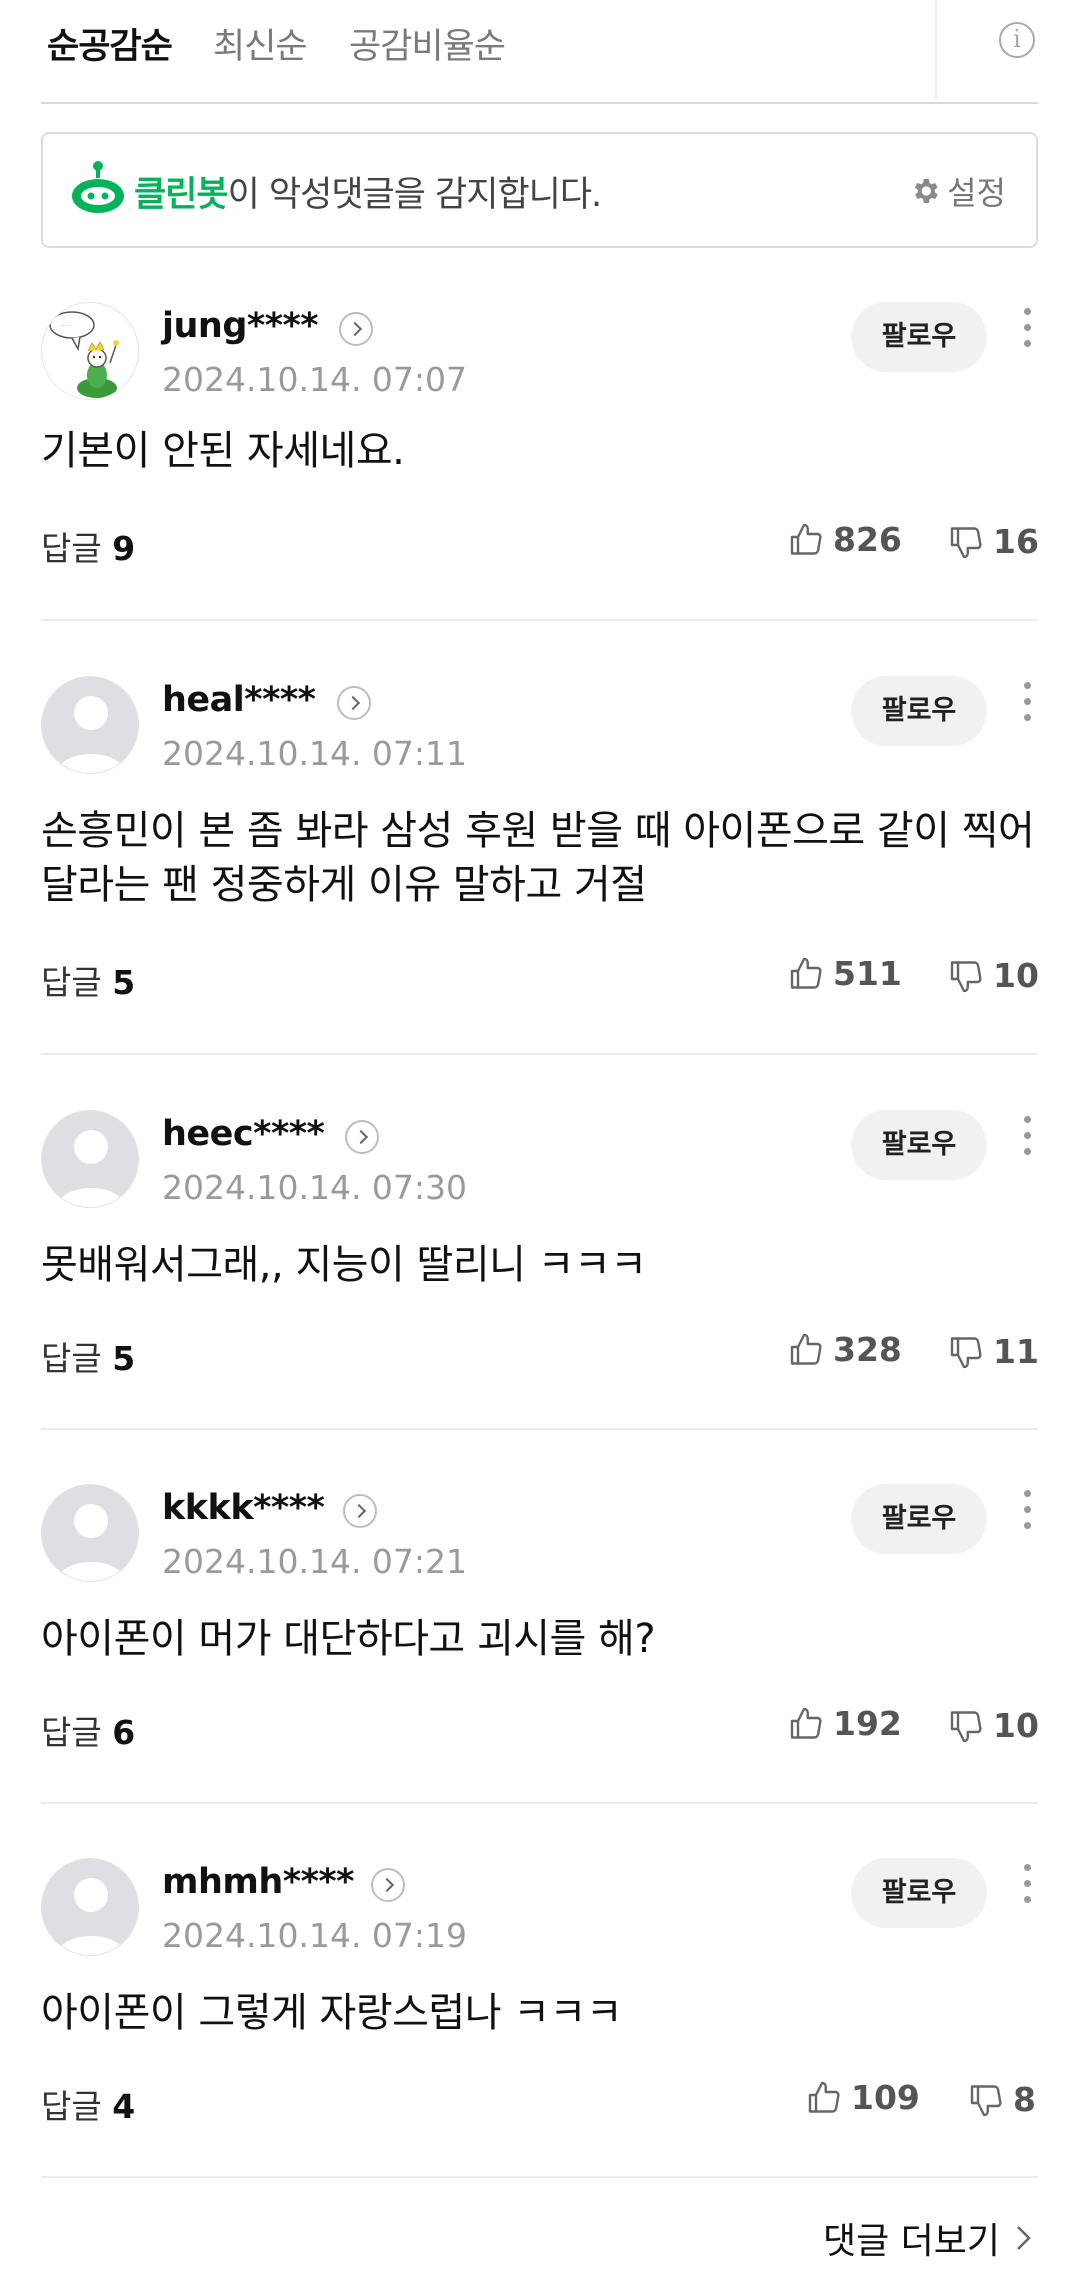  What do you see at coordinates (88, 546) in the screenshot?
I see `reply-button: 답글 9` at bounding box center [88, 546].